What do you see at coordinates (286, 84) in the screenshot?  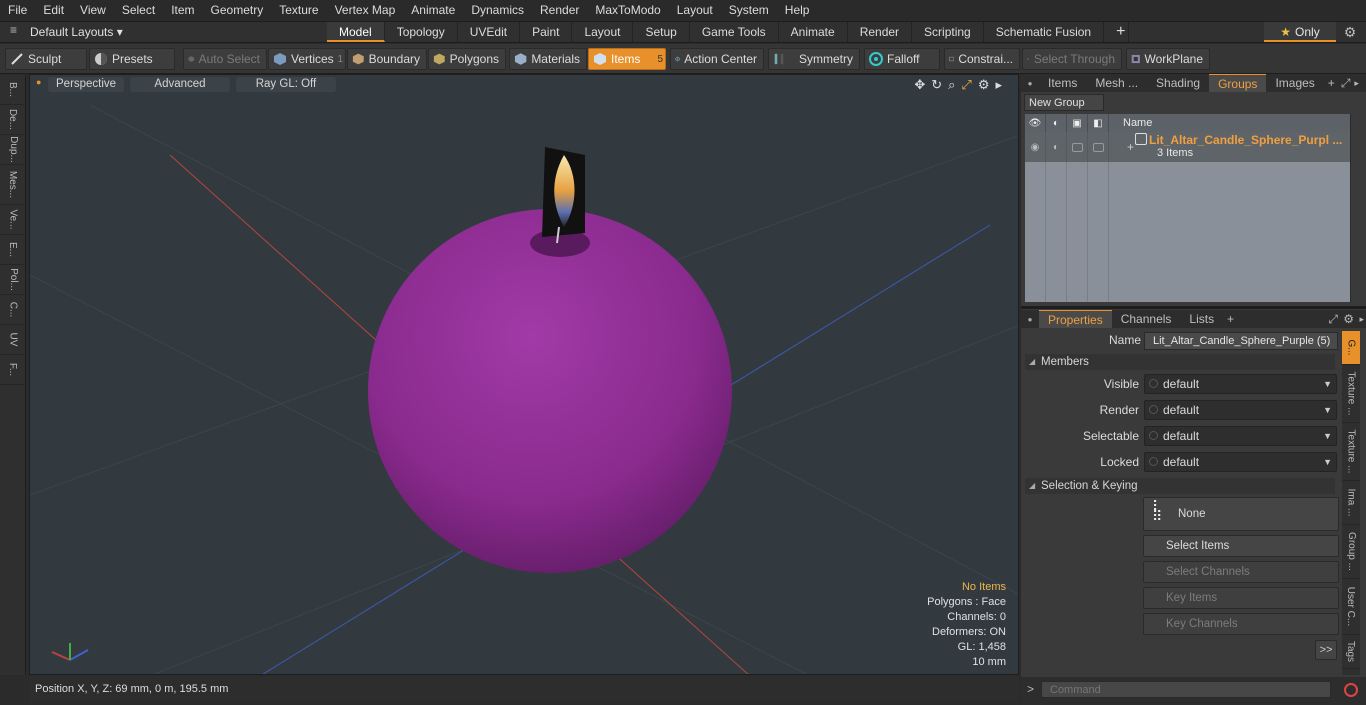 I see `raygl-dropdown: Ray GL: Off` at bounding box center [286, 84].